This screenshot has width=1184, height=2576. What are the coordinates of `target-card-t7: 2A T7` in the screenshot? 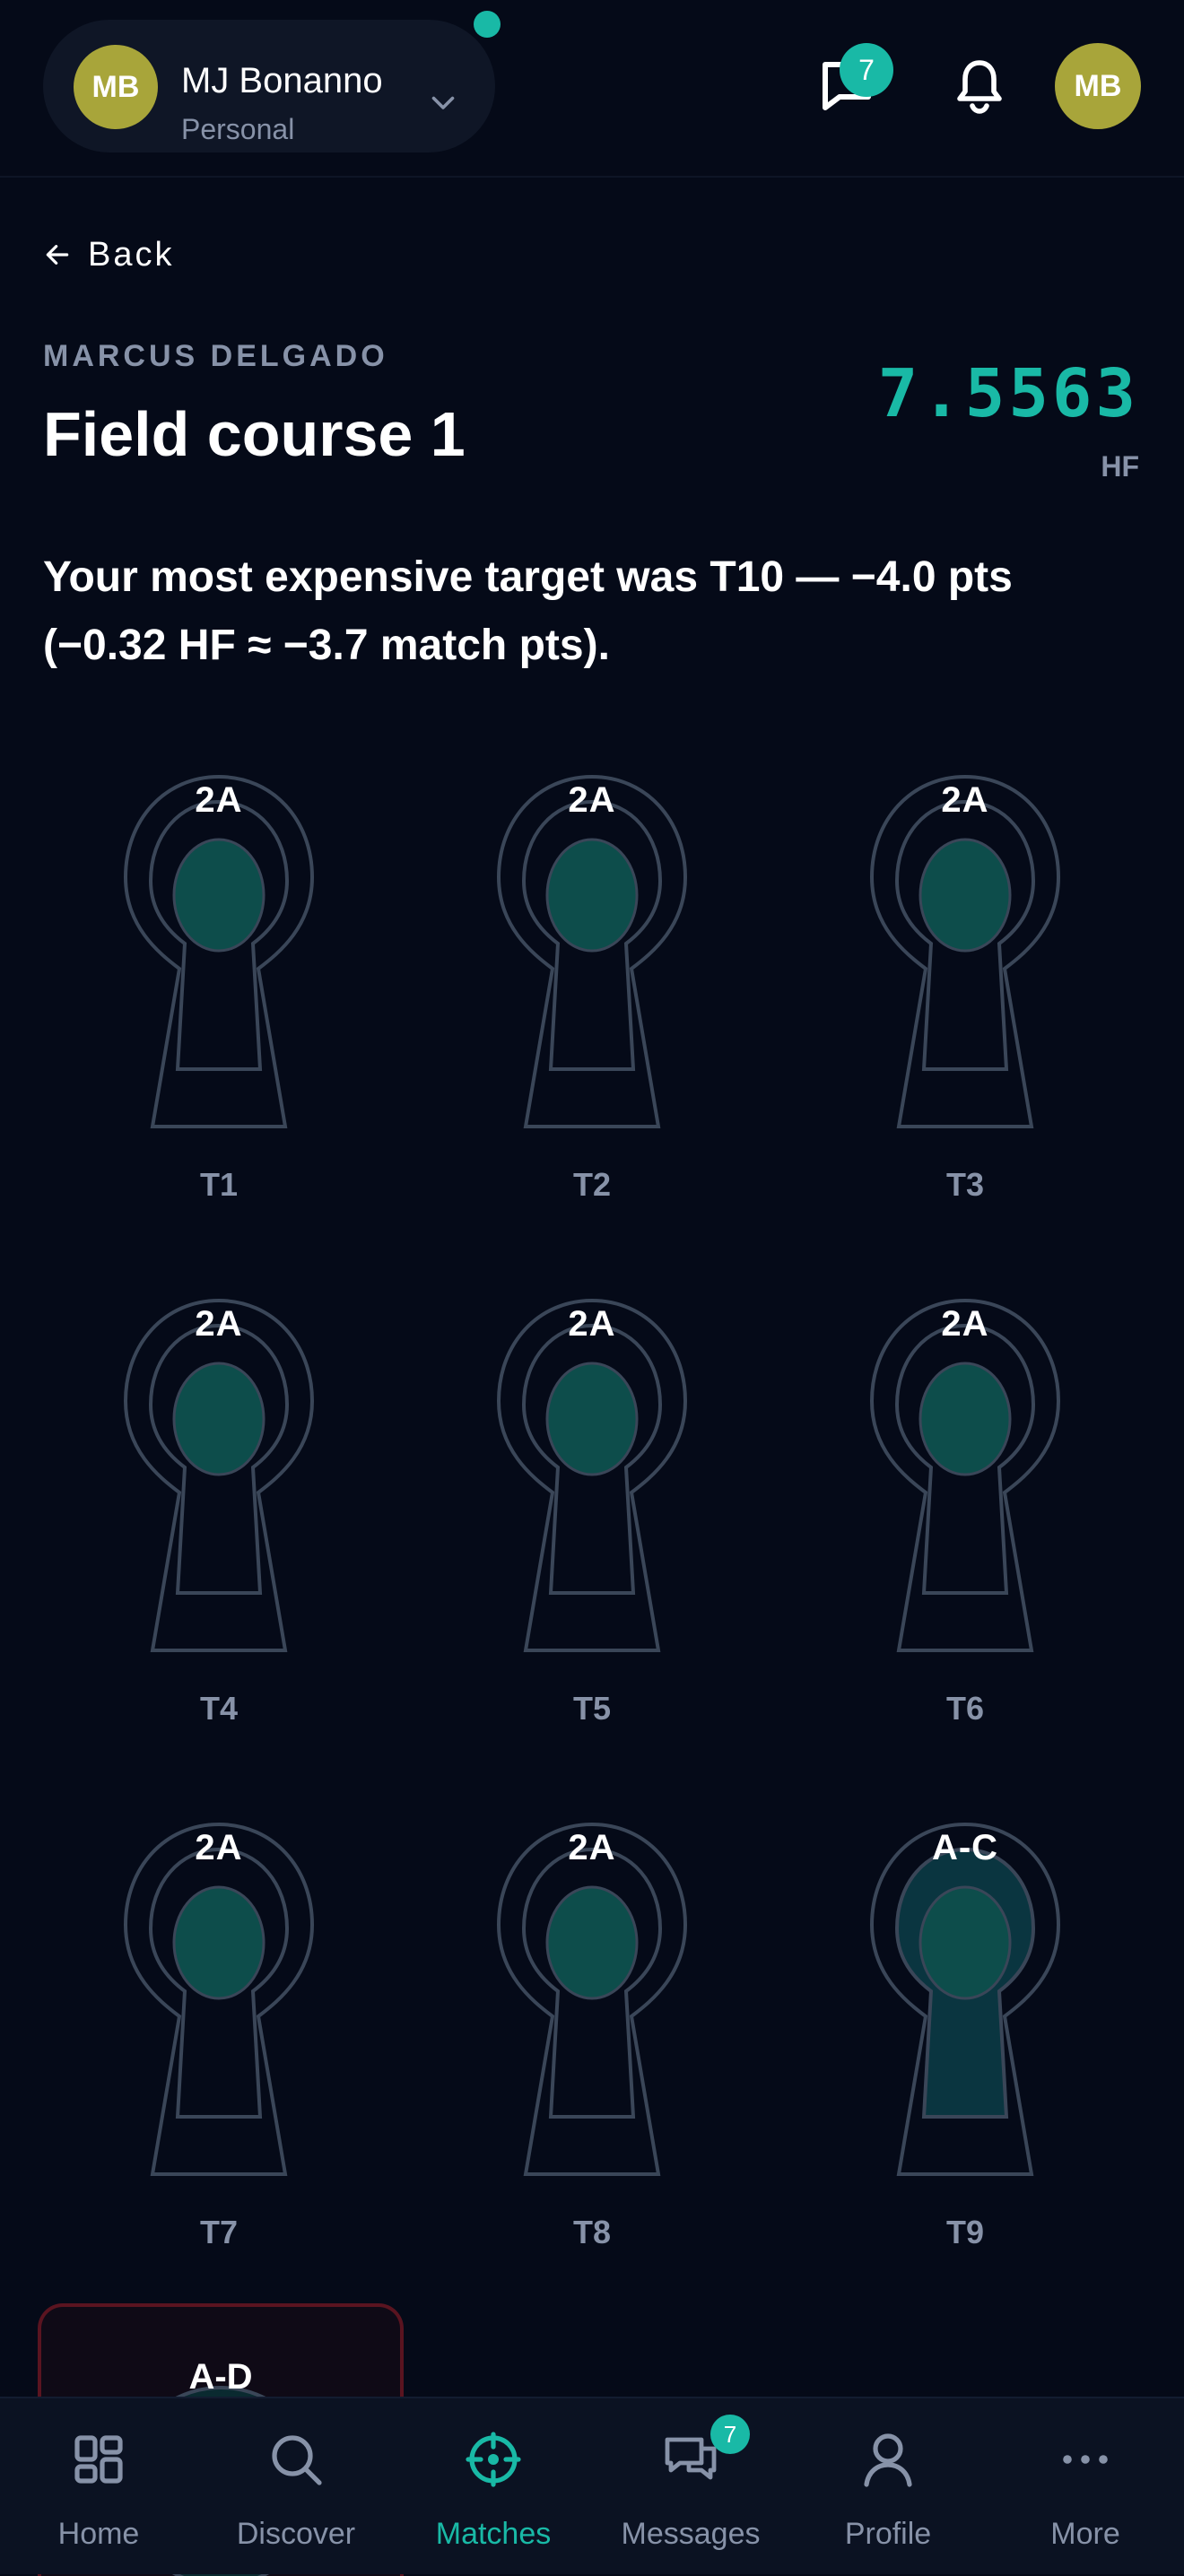 It's located at (219, 2052).